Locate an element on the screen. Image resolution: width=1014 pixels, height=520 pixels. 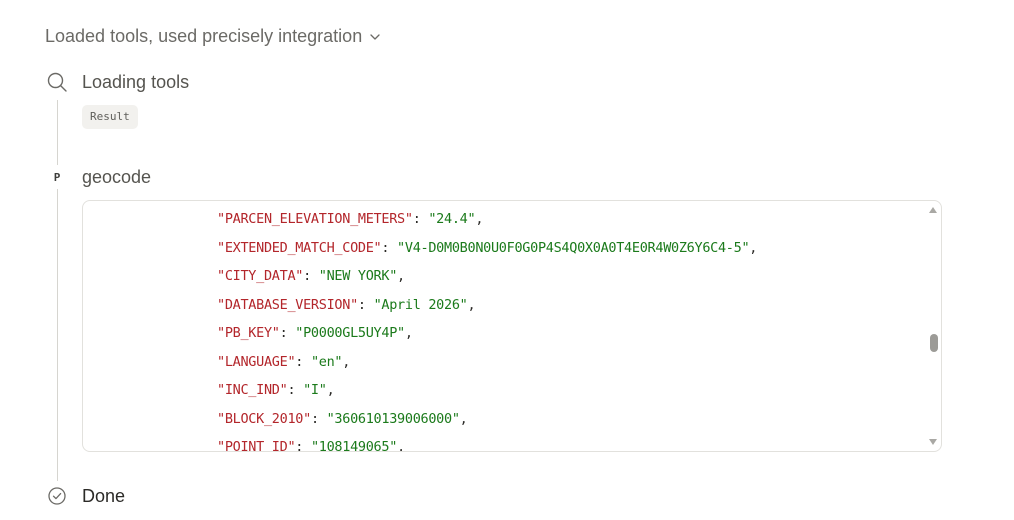
step-done: Done is located at coordinates (85, 496).